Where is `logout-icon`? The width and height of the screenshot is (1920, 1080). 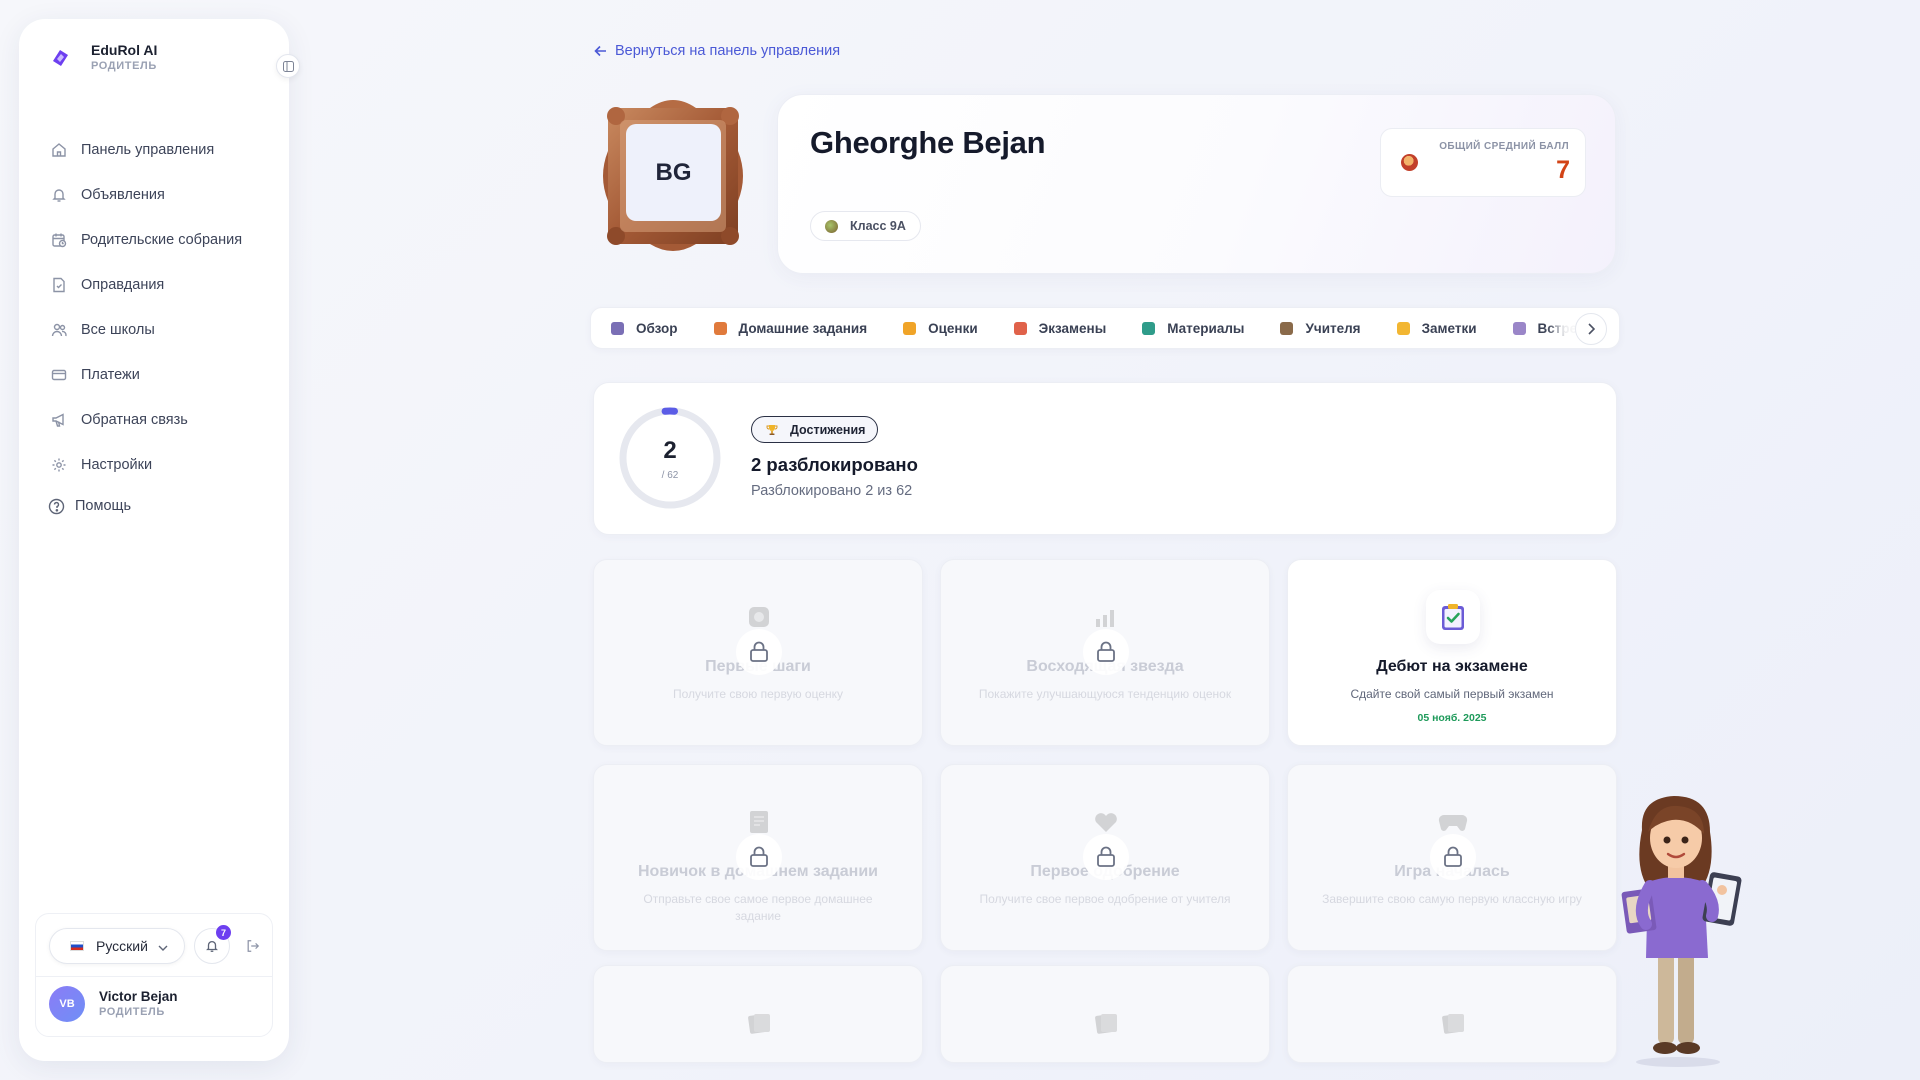 logout-icon is located at coordinates (253, 946).